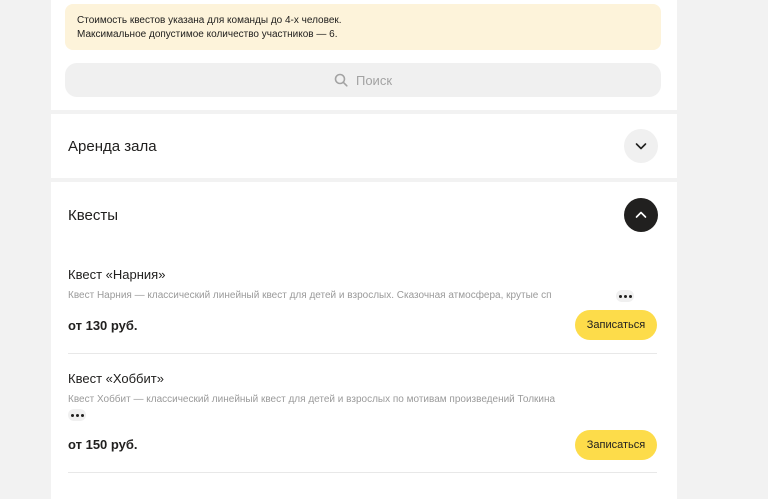 The width and height of the screenshot is (768, 499). I want to click on search-input: Поиск, so click(363, 80).